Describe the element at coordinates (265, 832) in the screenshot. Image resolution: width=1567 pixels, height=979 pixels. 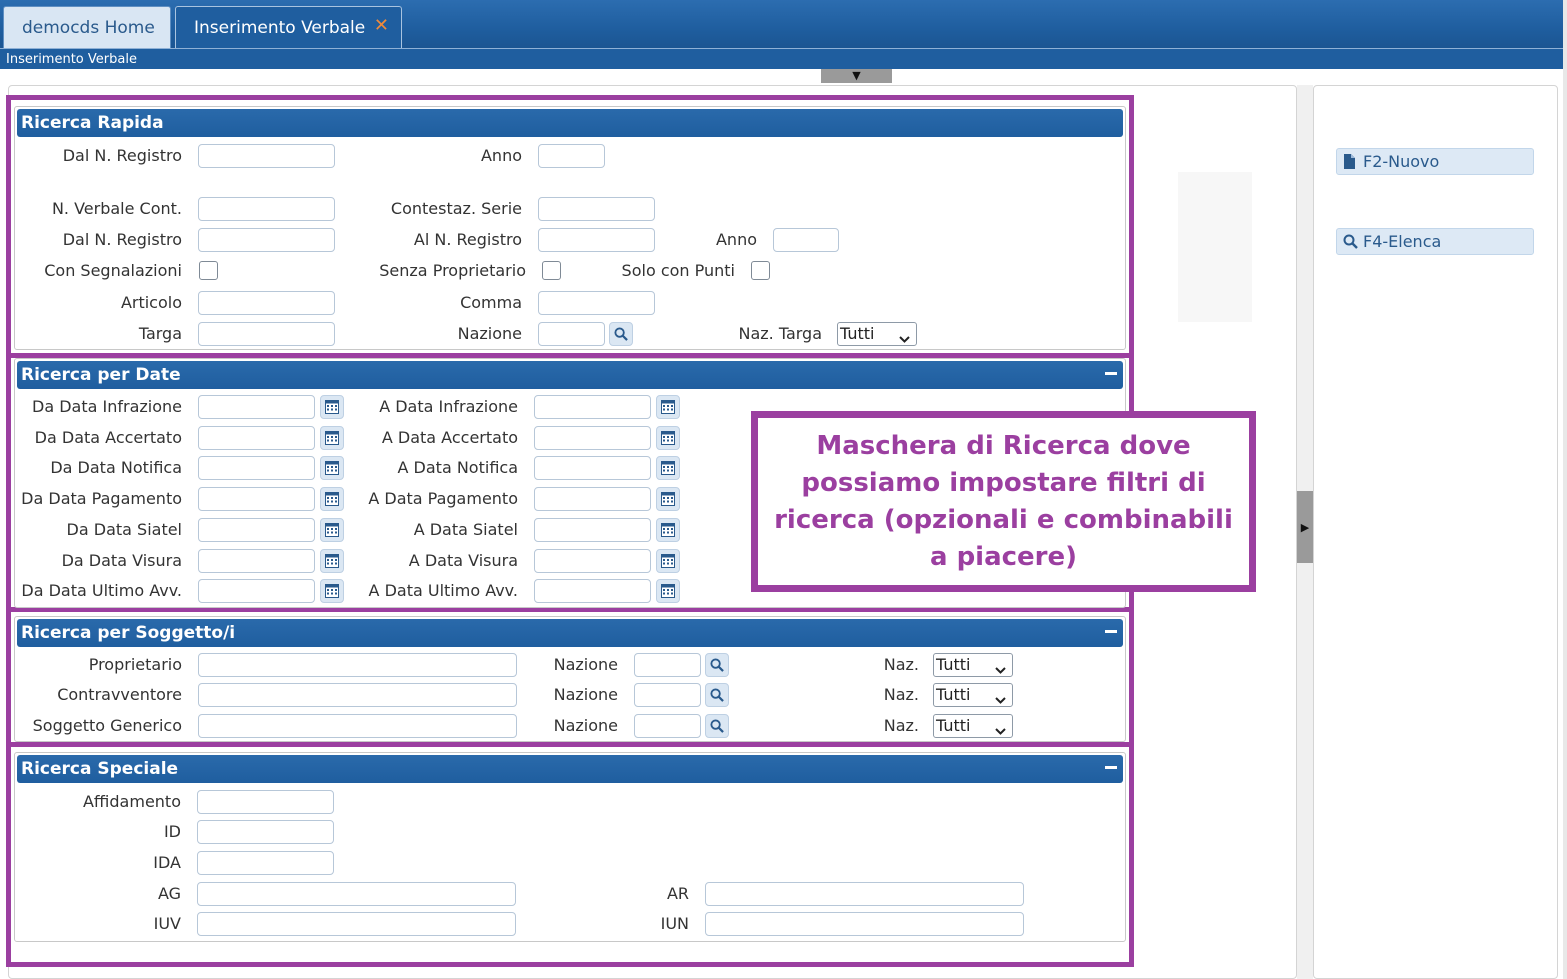
I see `id-input` at that location.